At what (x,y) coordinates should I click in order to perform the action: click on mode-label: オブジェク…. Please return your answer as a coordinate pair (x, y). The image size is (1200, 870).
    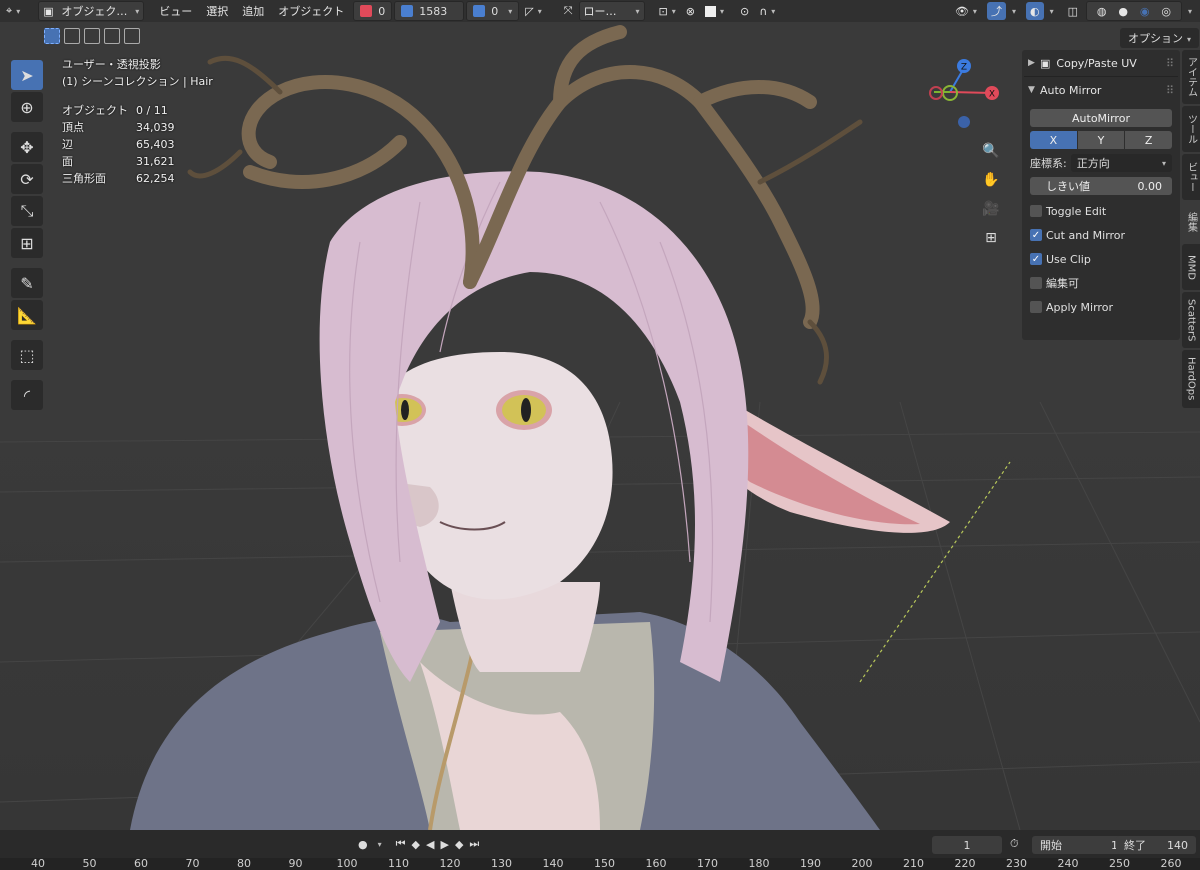
    Looking at the image, I should click on (94, 11).